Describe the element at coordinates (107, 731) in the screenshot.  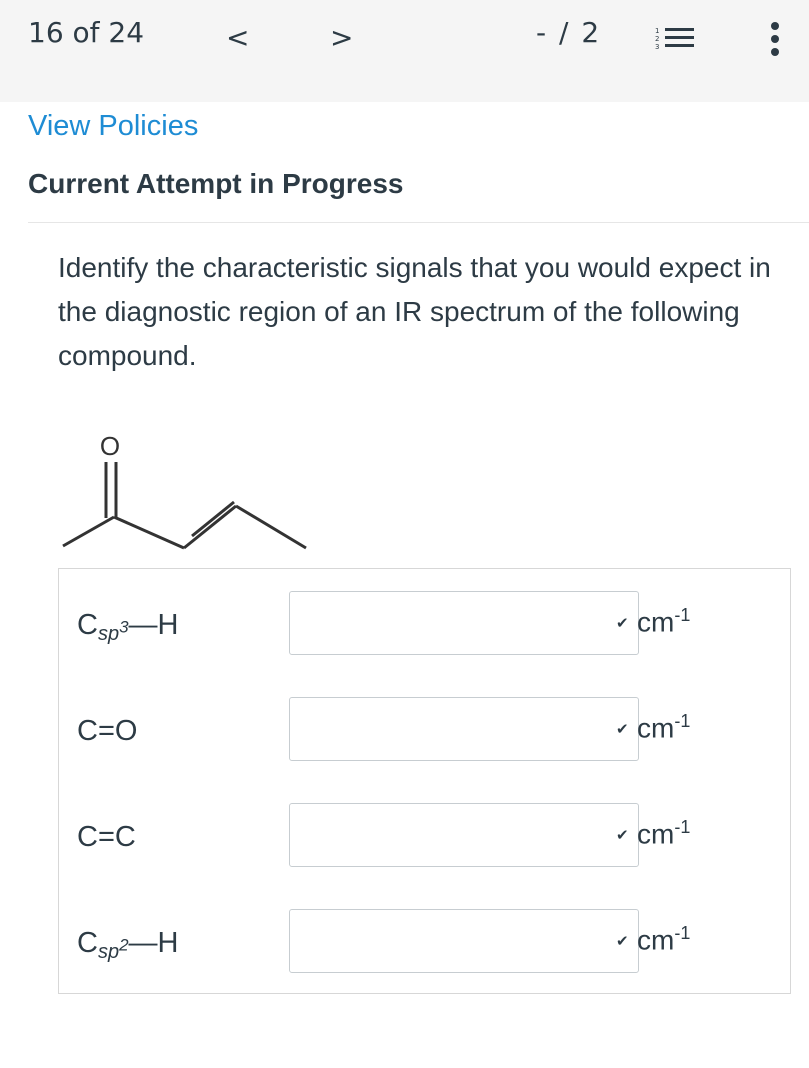
I see `bond-label-c-o: C=O` at that location.